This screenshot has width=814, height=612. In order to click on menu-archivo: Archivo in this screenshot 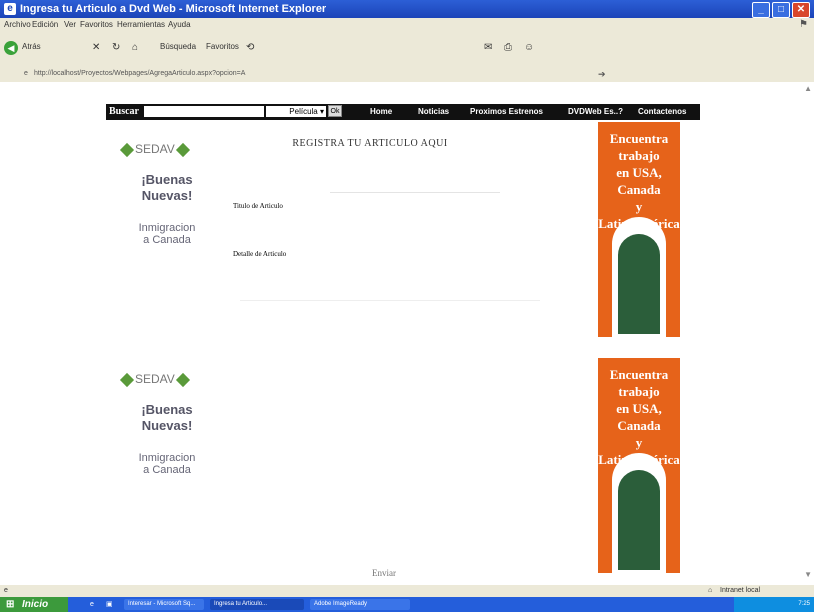, I will do `click(17, 25)`.